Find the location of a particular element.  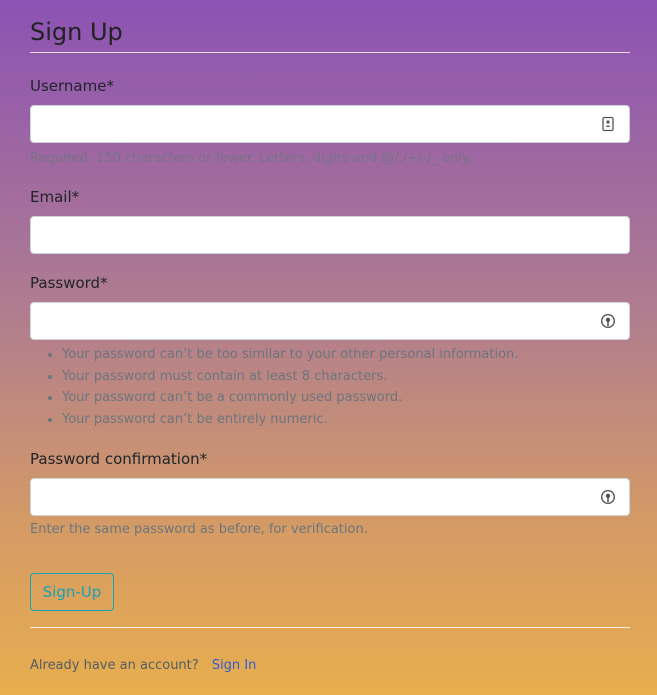

contact-card-icon is located at coordinates (608, 124).